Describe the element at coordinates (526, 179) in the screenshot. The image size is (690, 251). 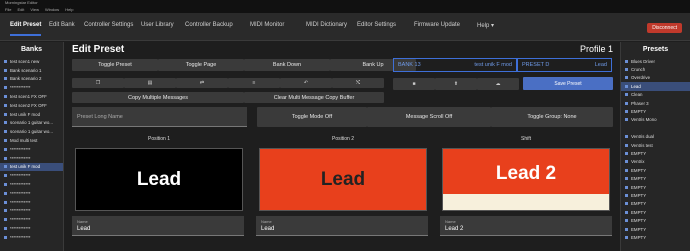
I see `shift-display: Lead 2` at that location.